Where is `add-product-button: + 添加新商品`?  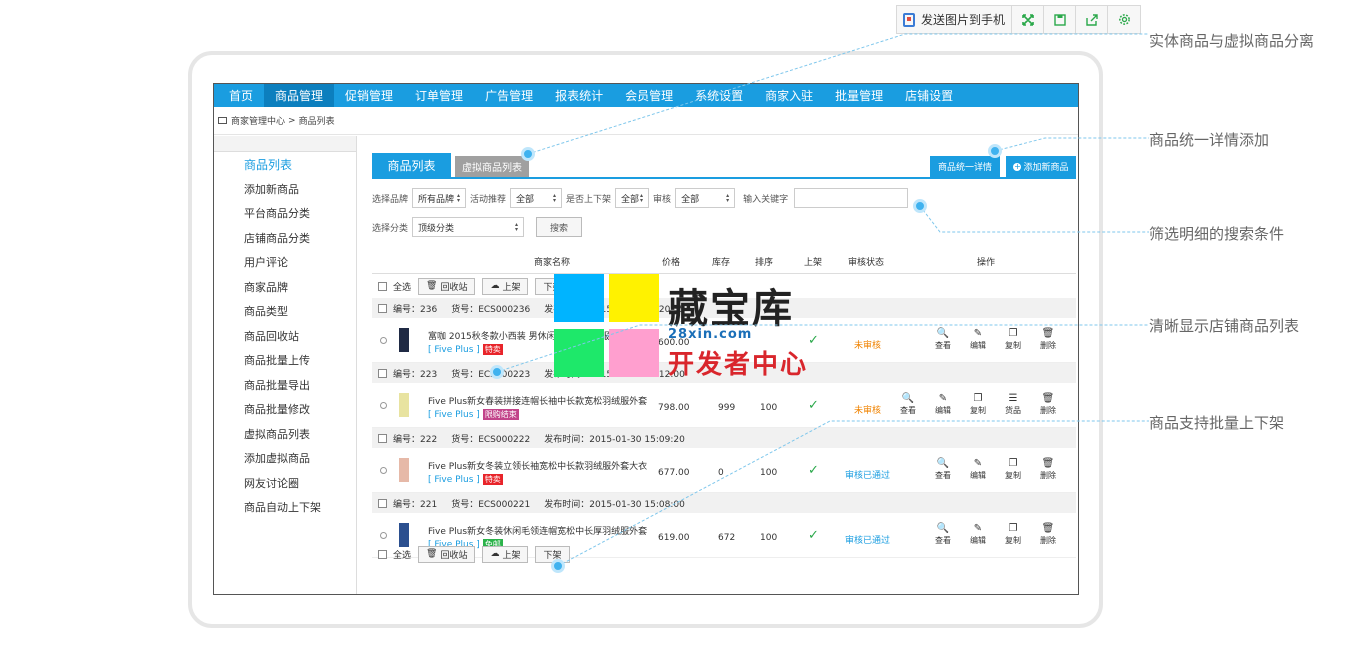
add-product-button: + 添加新商品 is located at coordinates (1041, 166).